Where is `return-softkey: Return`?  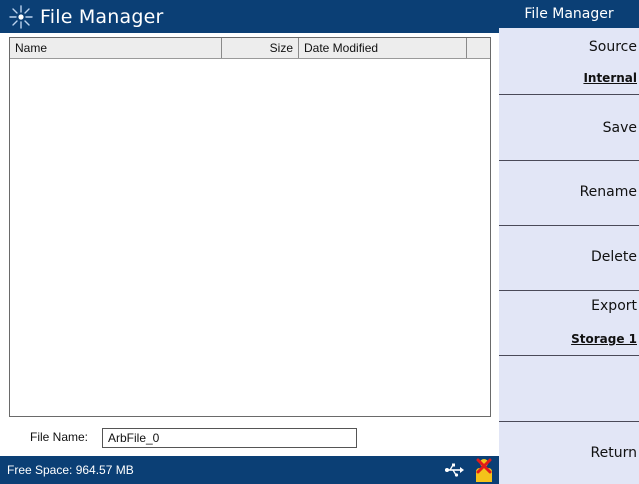
return-softkey: Return is located at coordinates (569, 453).